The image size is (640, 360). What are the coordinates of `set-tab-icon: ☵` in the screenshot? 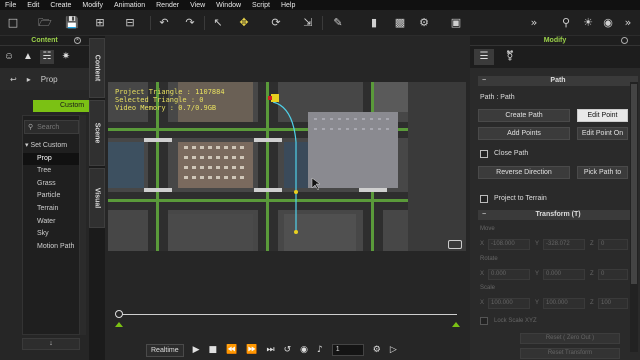 It's located at (47, 57).